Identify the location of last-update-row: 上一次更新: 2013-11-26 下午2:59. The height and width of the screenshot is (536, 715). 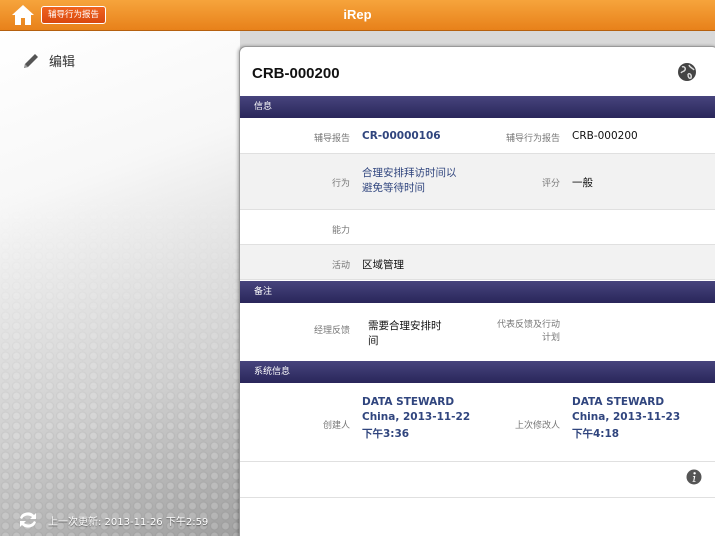
(112, 520).